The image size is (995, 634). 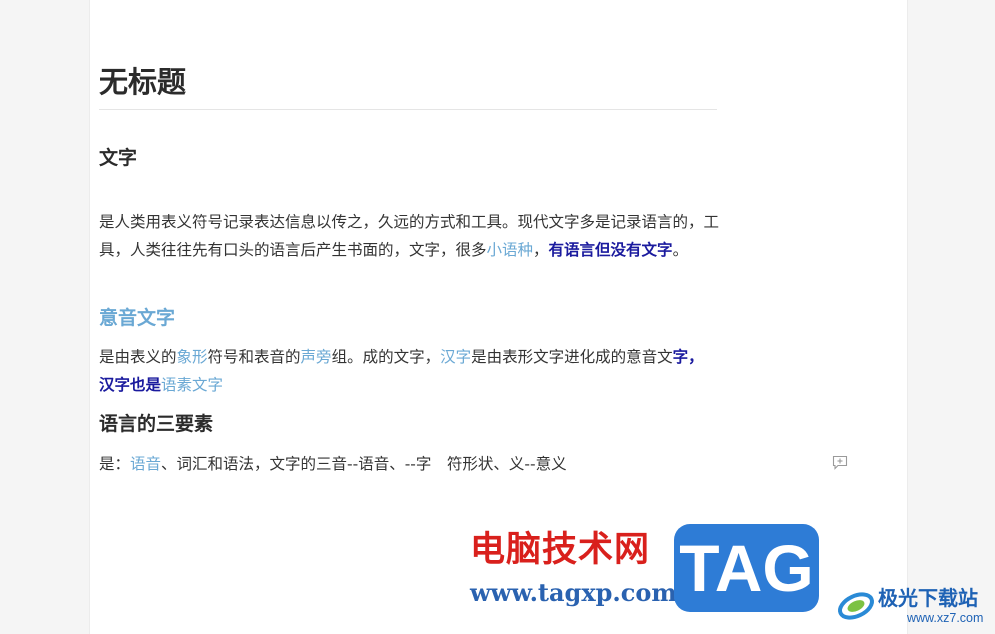 I want to click on aurora-logo-icon, so click(x=856, y=606).